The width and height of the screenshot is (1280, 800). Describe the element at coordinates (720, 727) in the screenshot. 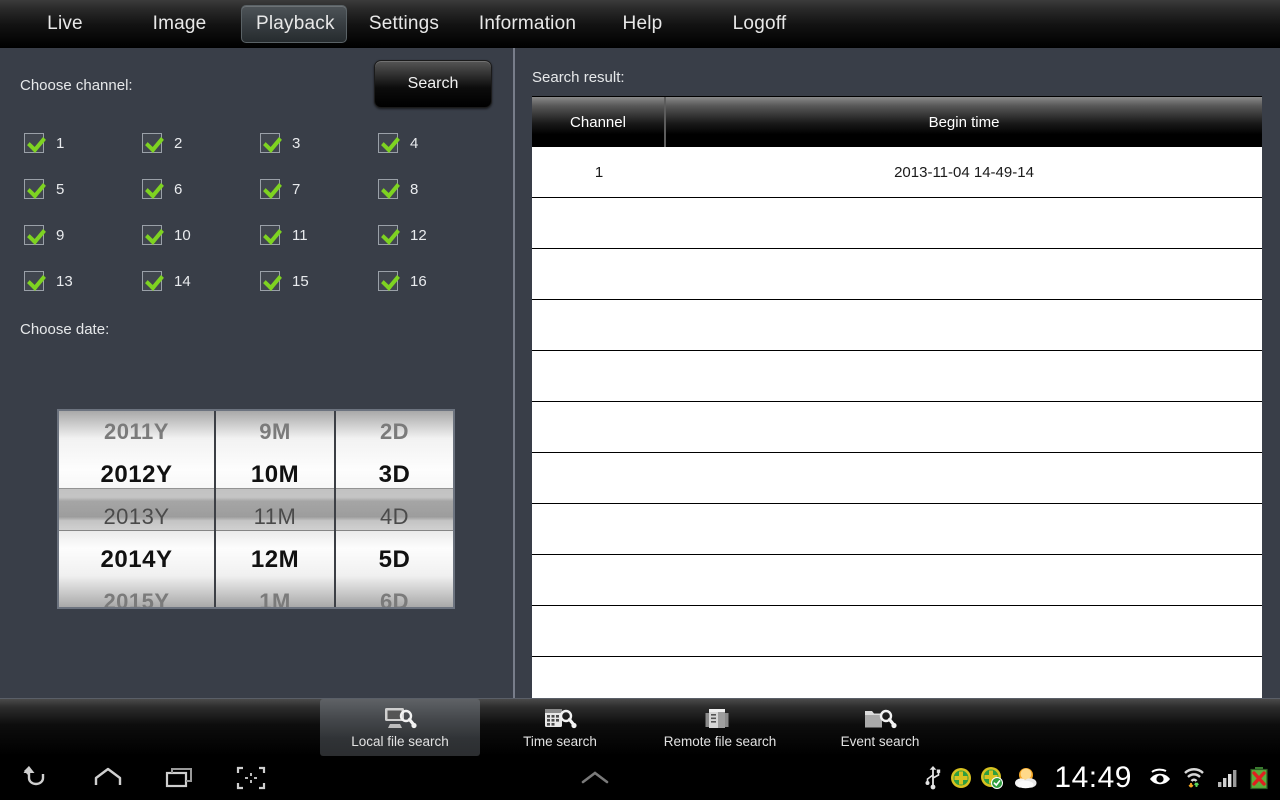

I see `toolbar-remote-file-search: Remote file search` at that location.